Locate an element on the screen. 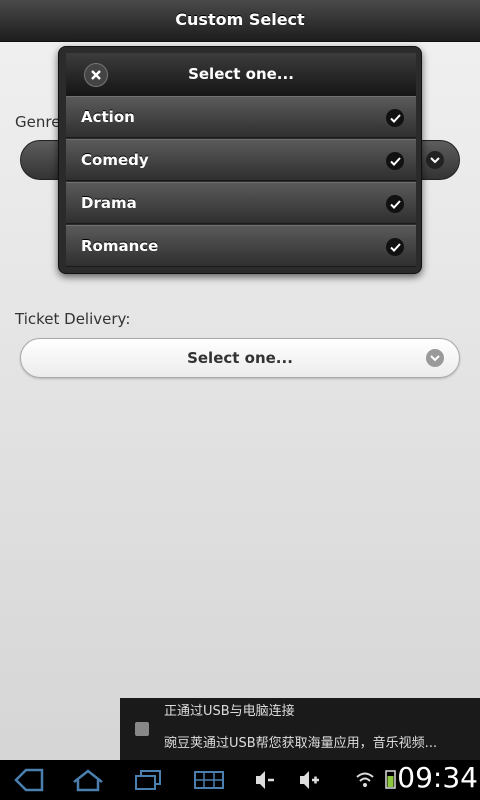  option-label: Romance is located at coordinates (120, 246).